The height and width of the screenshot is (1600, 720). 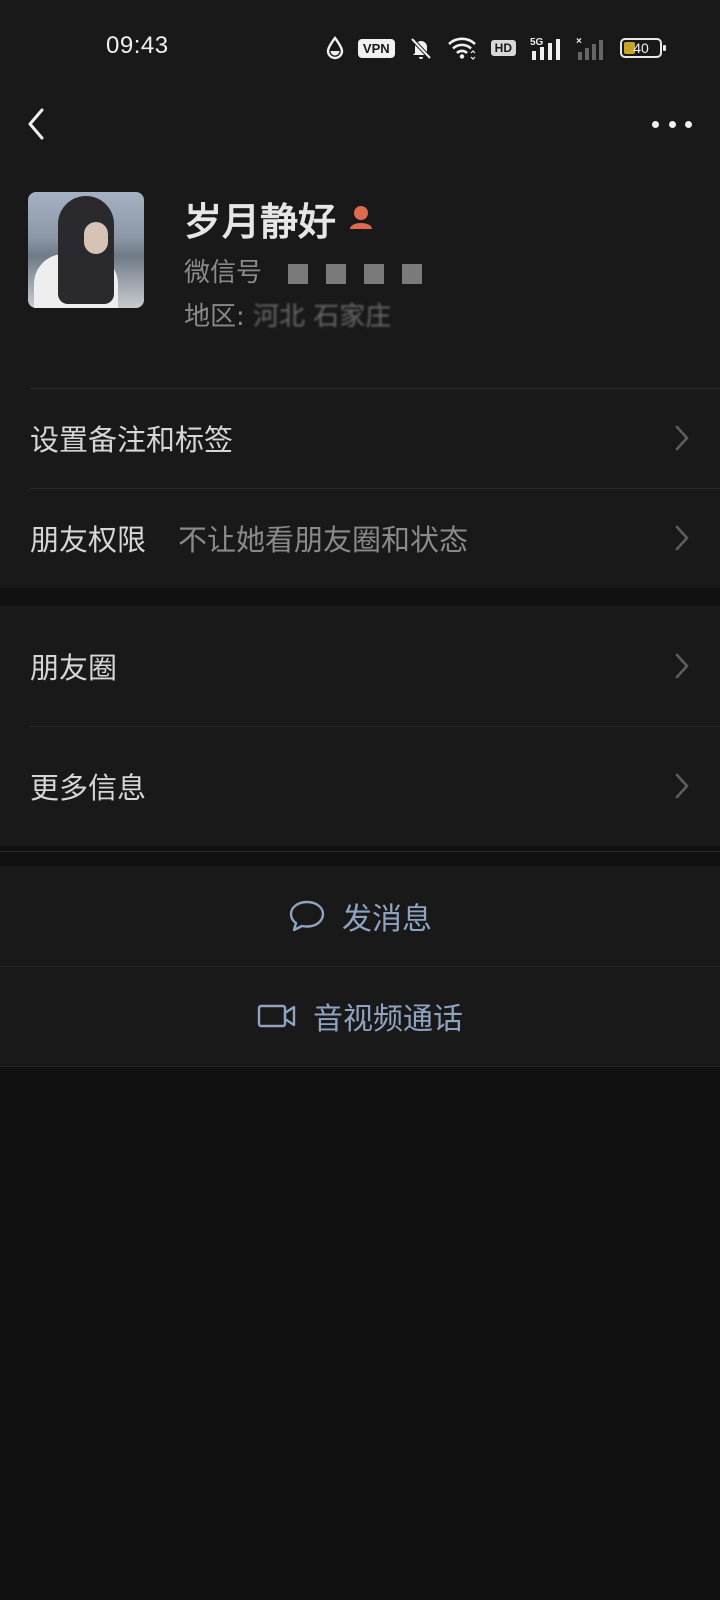 I want to click on wifi-icon, so click(x=461, y=48).